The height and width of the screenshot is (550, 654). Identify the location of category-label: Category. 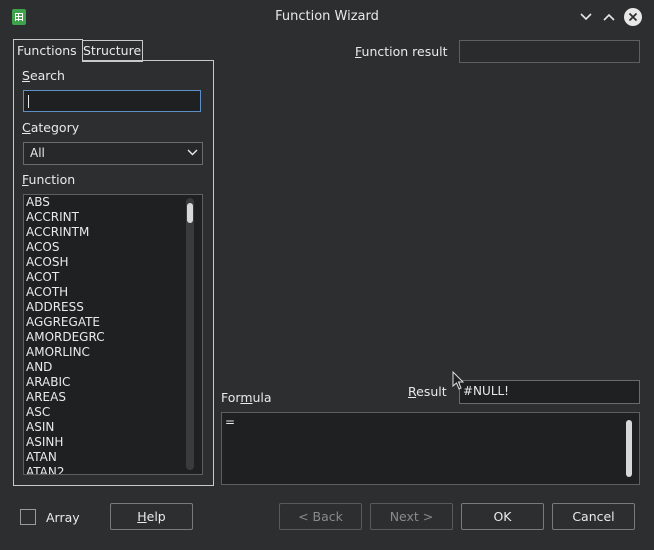
(51, 127).